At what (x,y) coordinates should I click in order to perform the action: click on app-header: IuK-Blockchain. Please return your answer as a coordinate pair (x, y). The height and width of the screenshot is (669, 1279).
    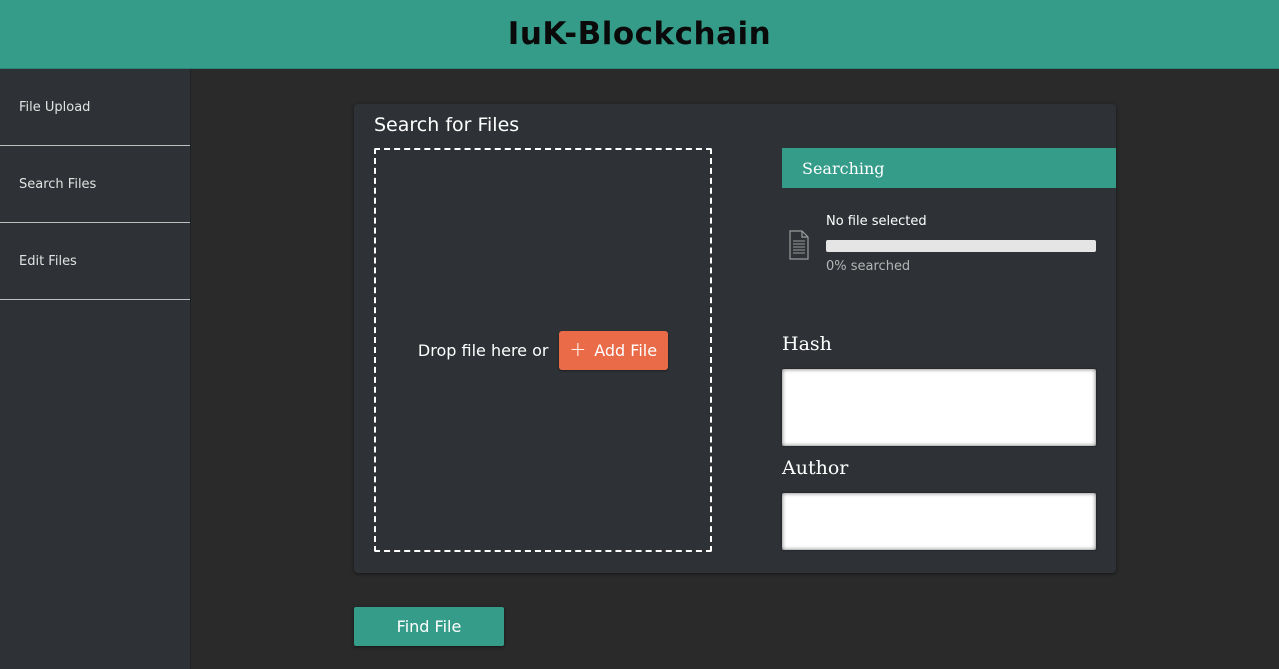
    Looking at the image, I should click on (639, 34).